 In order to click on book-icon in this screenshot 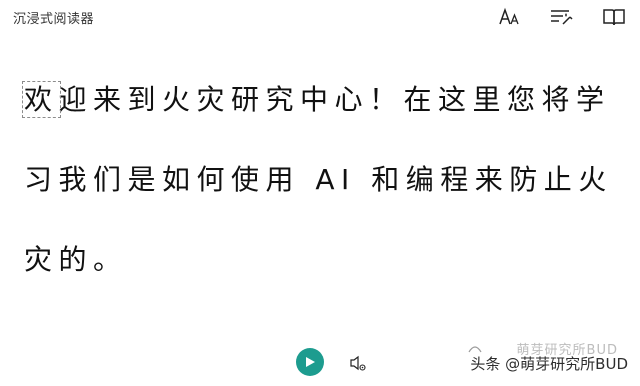, I will do `click(614, 17)`.